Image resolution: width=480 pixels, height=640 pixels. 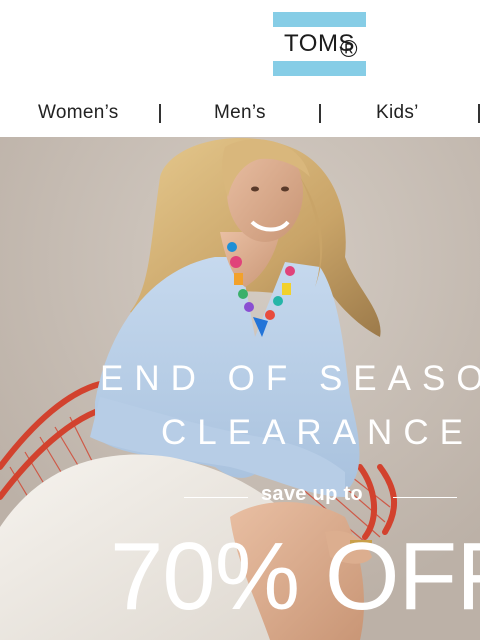 I want to click on nav-item-kids: Kids’, so click(x=397, y=113).